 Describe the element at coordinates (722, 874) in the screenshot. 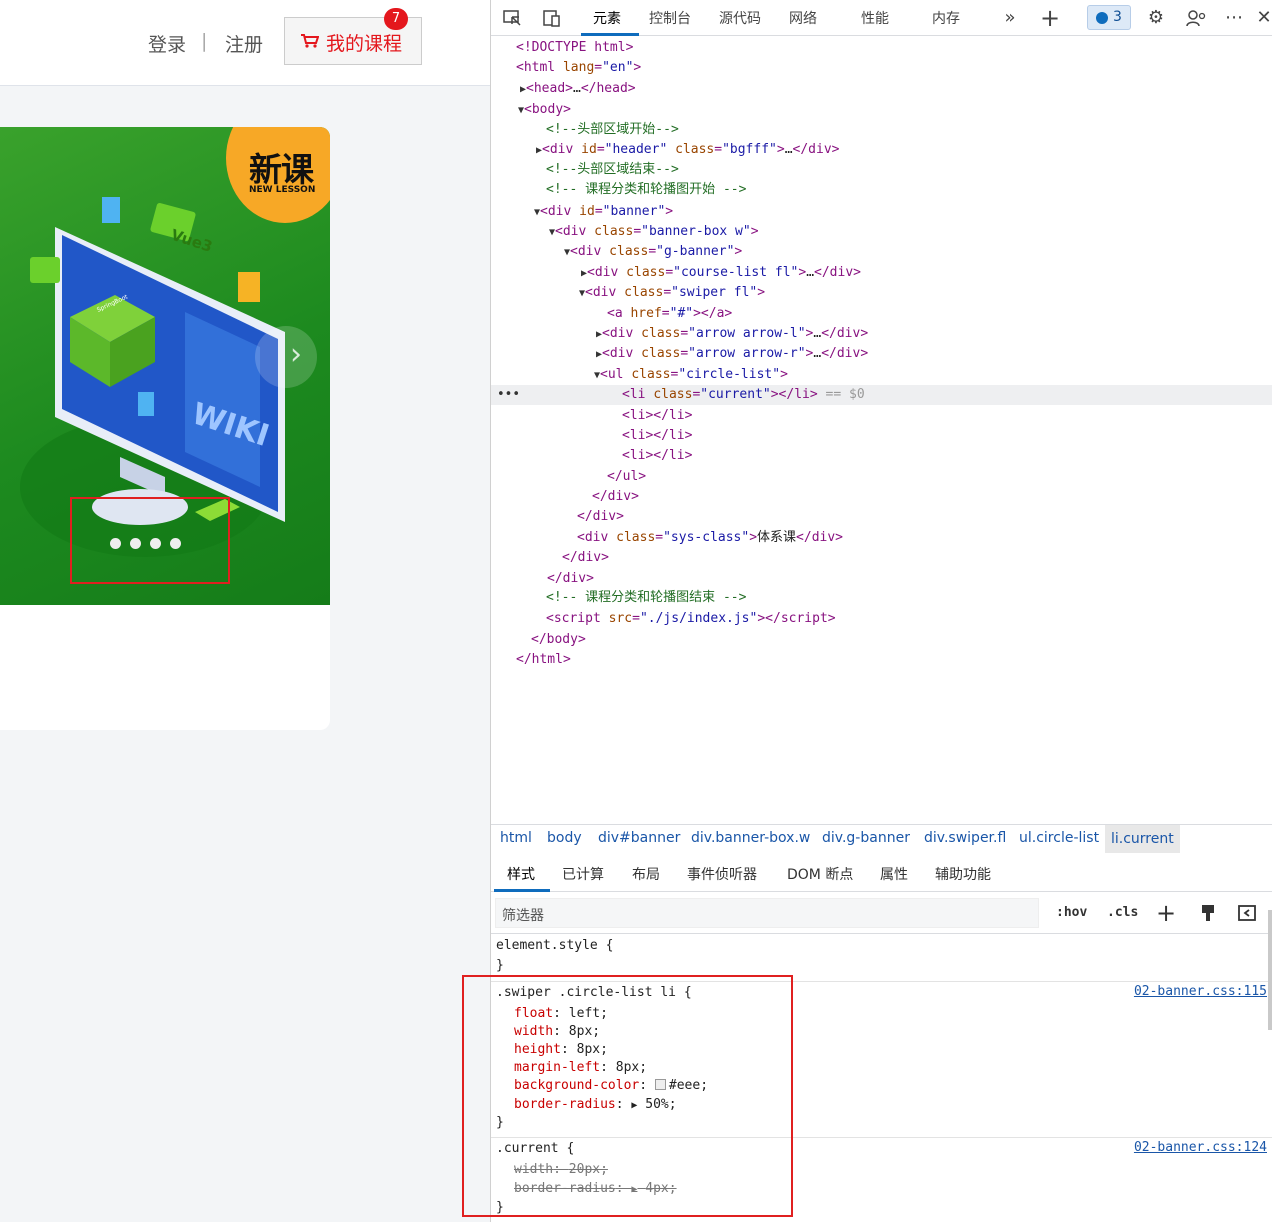

I see `tab-event-listeners: 事件侦听器` at that location.